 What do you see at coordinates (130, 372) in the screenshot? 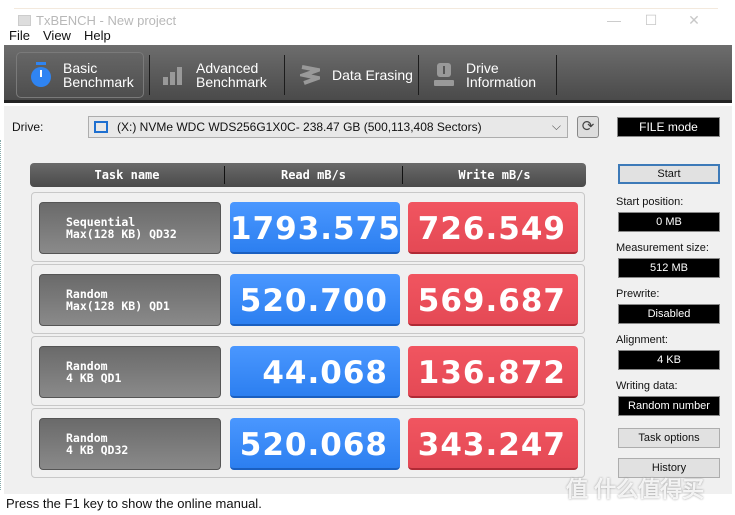
I see `task-button-rnd-4k-q1: Random 4 KB QD1` at bounding box center [130, 372].